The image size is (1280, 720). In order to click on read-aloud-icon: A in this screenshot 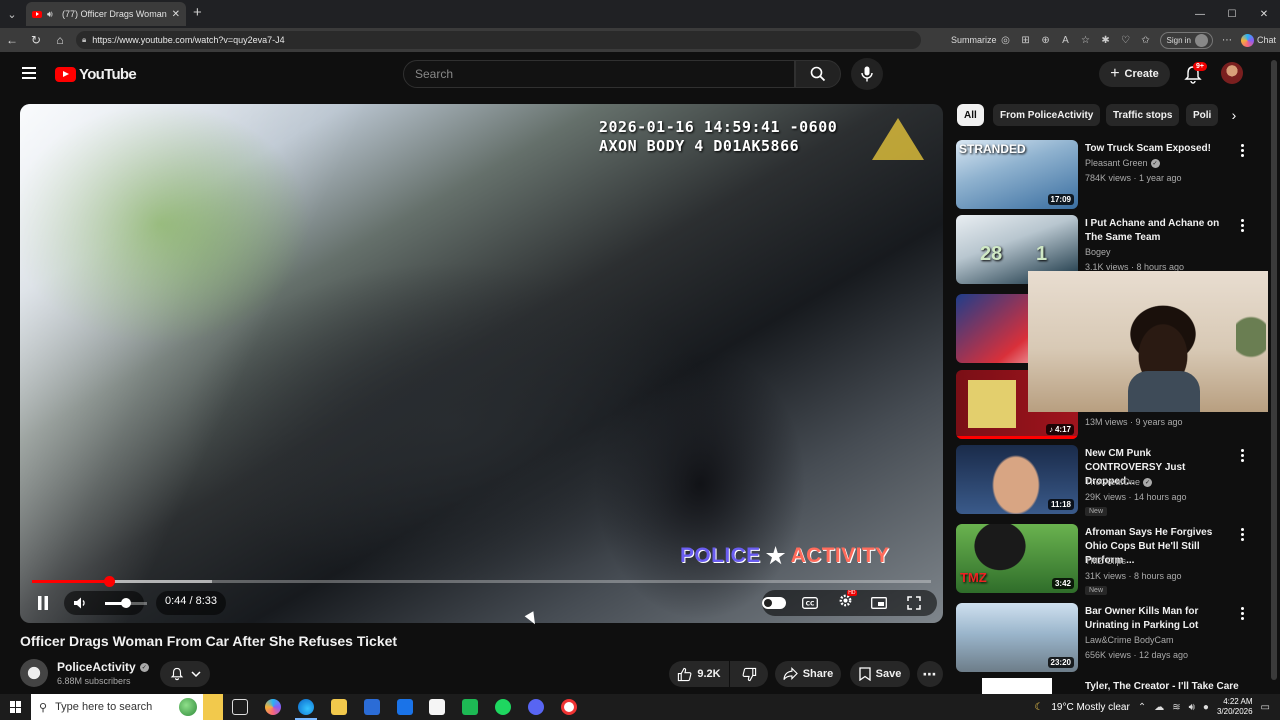, I will do `click(1066, 40)`.